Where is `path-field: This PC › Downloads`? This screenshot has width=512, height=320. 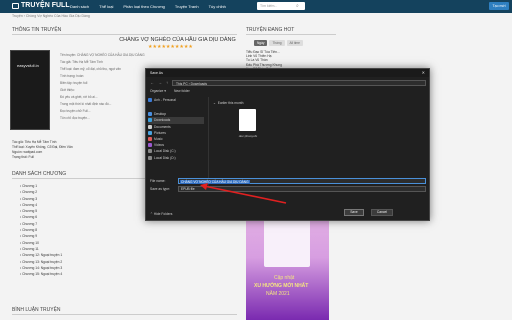
path-field: This PC › Downloads is located at coordinates (299, 82).